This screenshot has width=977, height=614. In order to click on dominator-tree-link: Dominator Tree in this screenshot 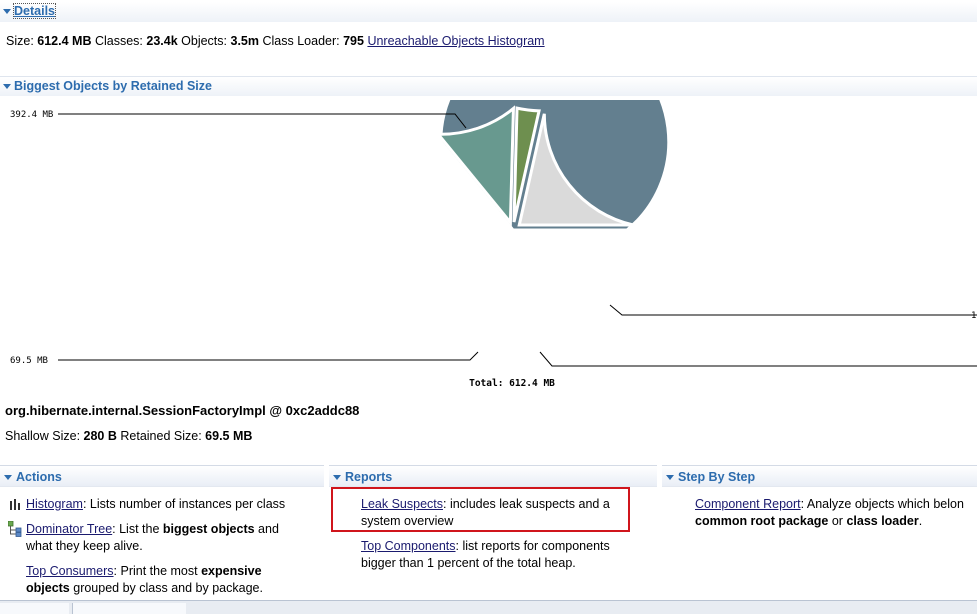, I will do `click(69, 529)`.